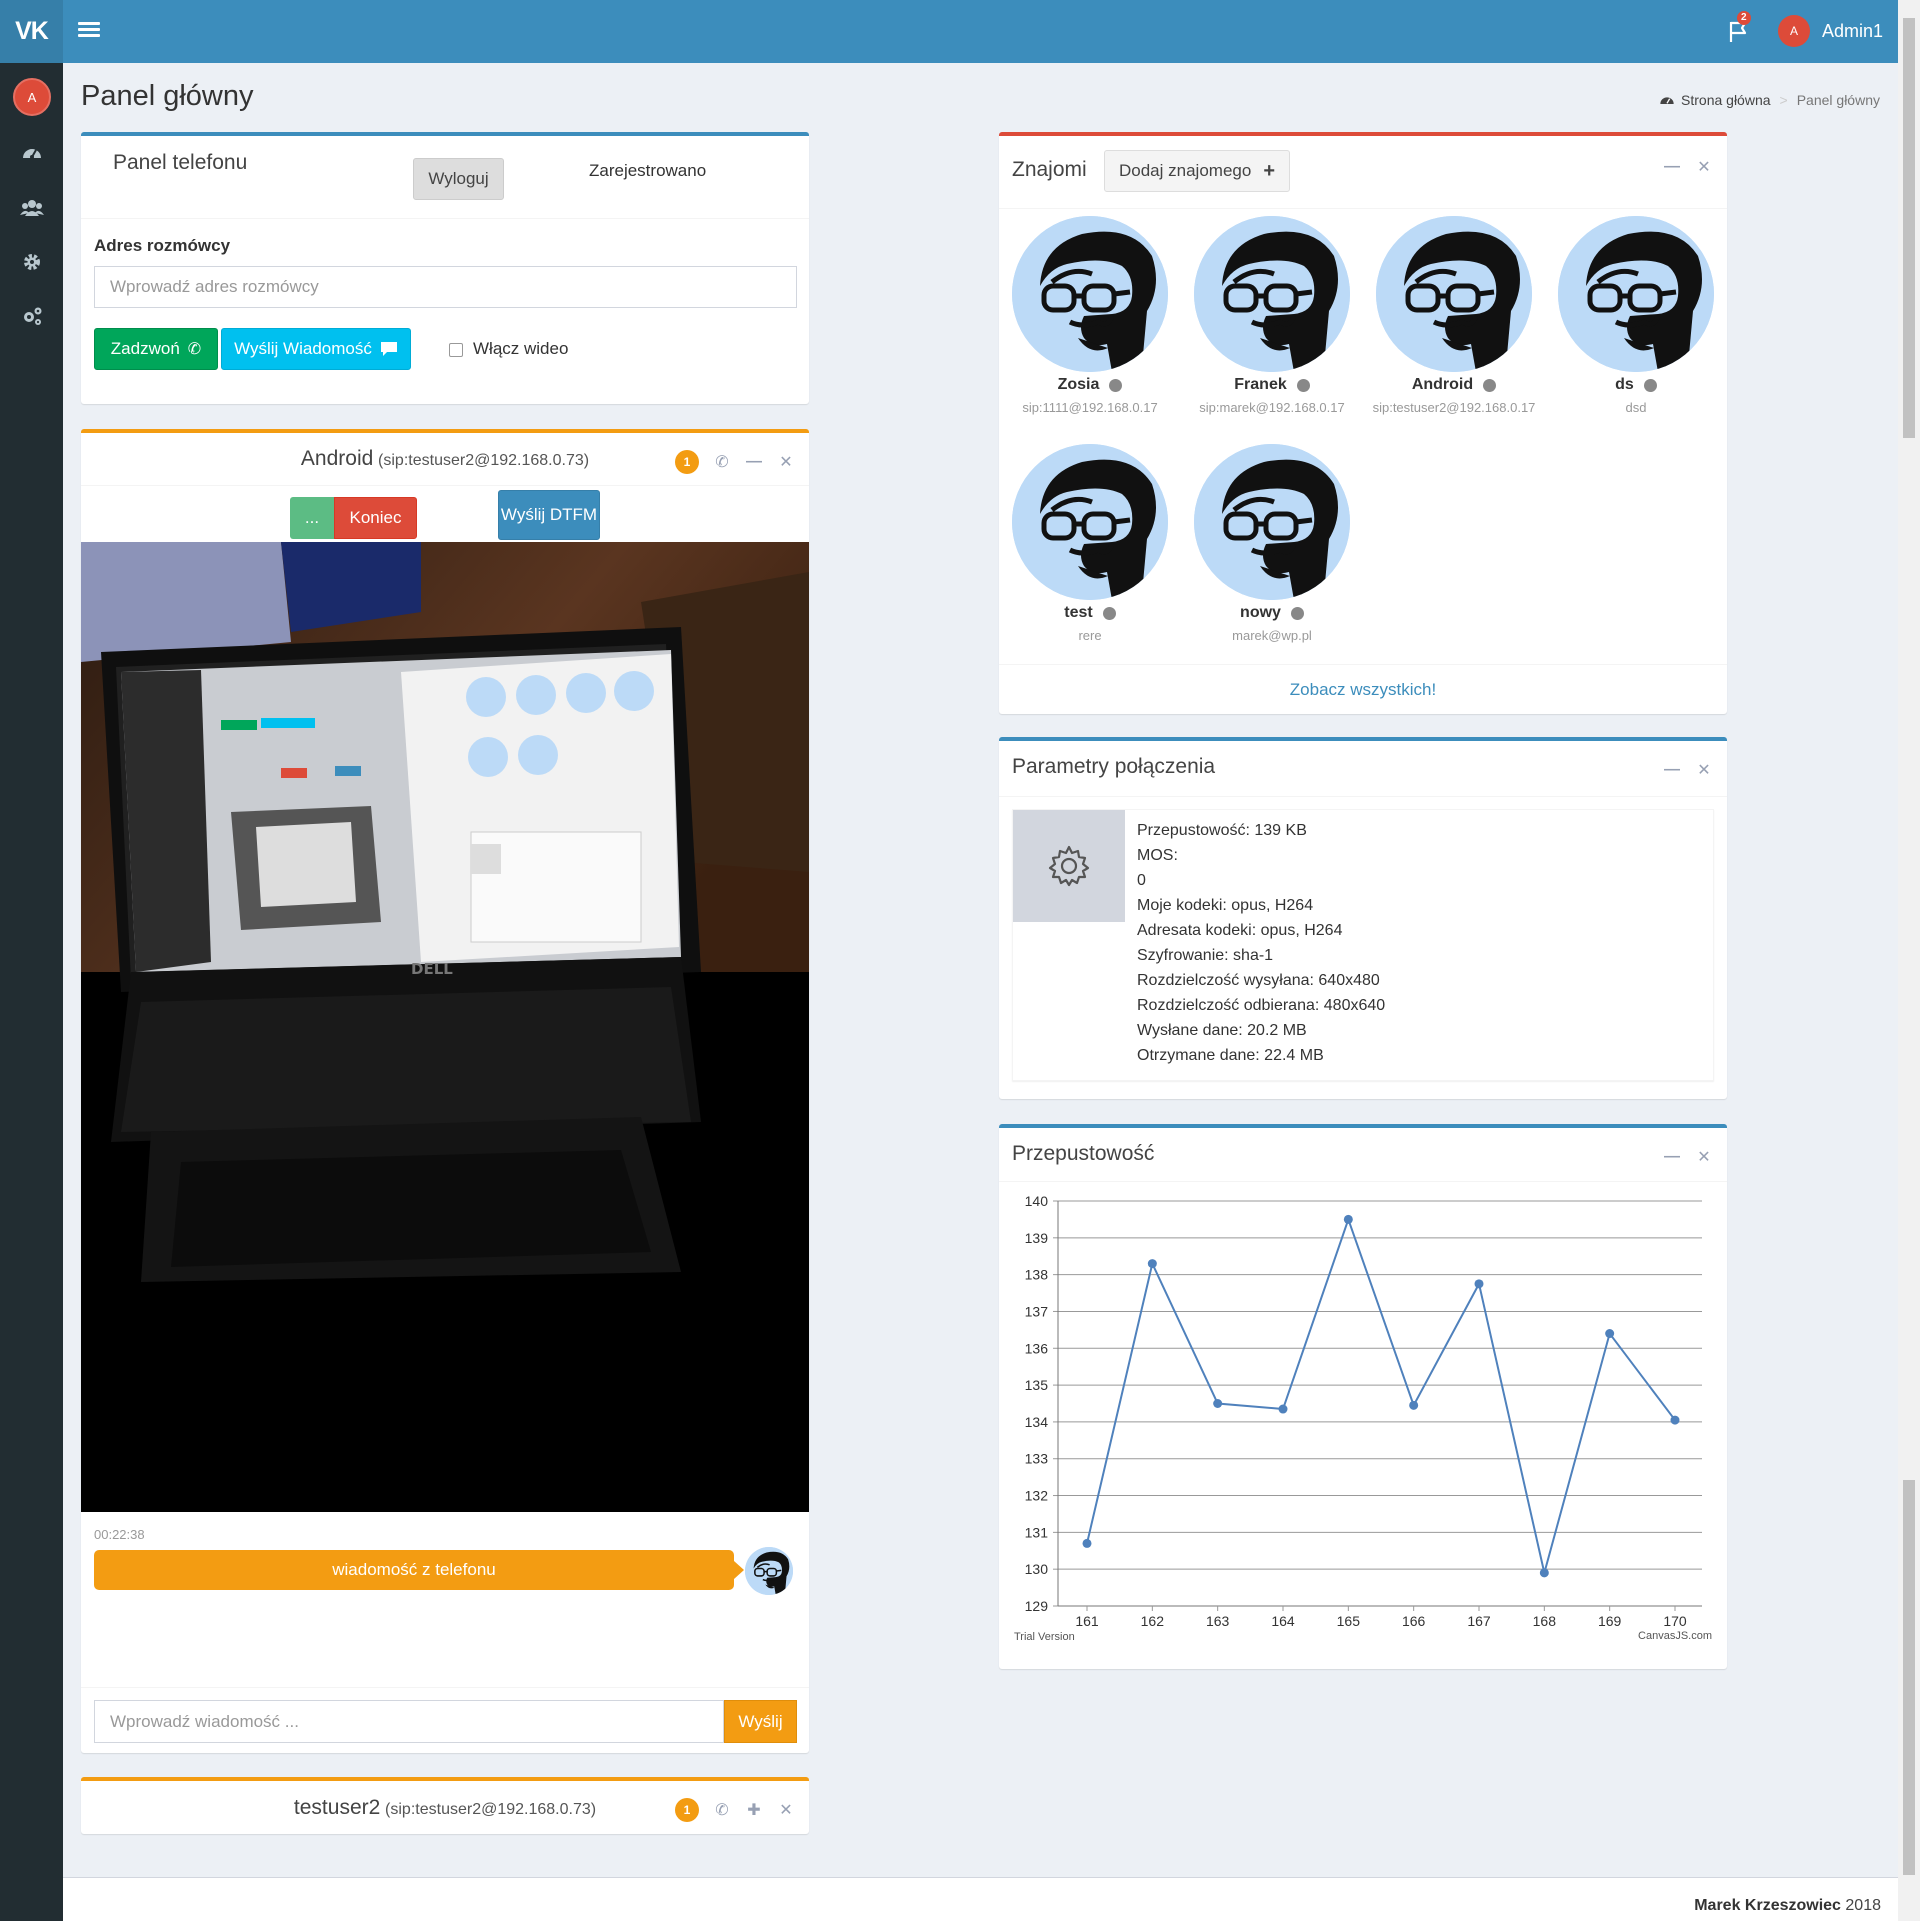 This screenshot has height=1921, width=1920. What do you see at coordinates (1078, 612) in the screenshot?
I see `friend-name: test` at bounding box center [1078, 612].